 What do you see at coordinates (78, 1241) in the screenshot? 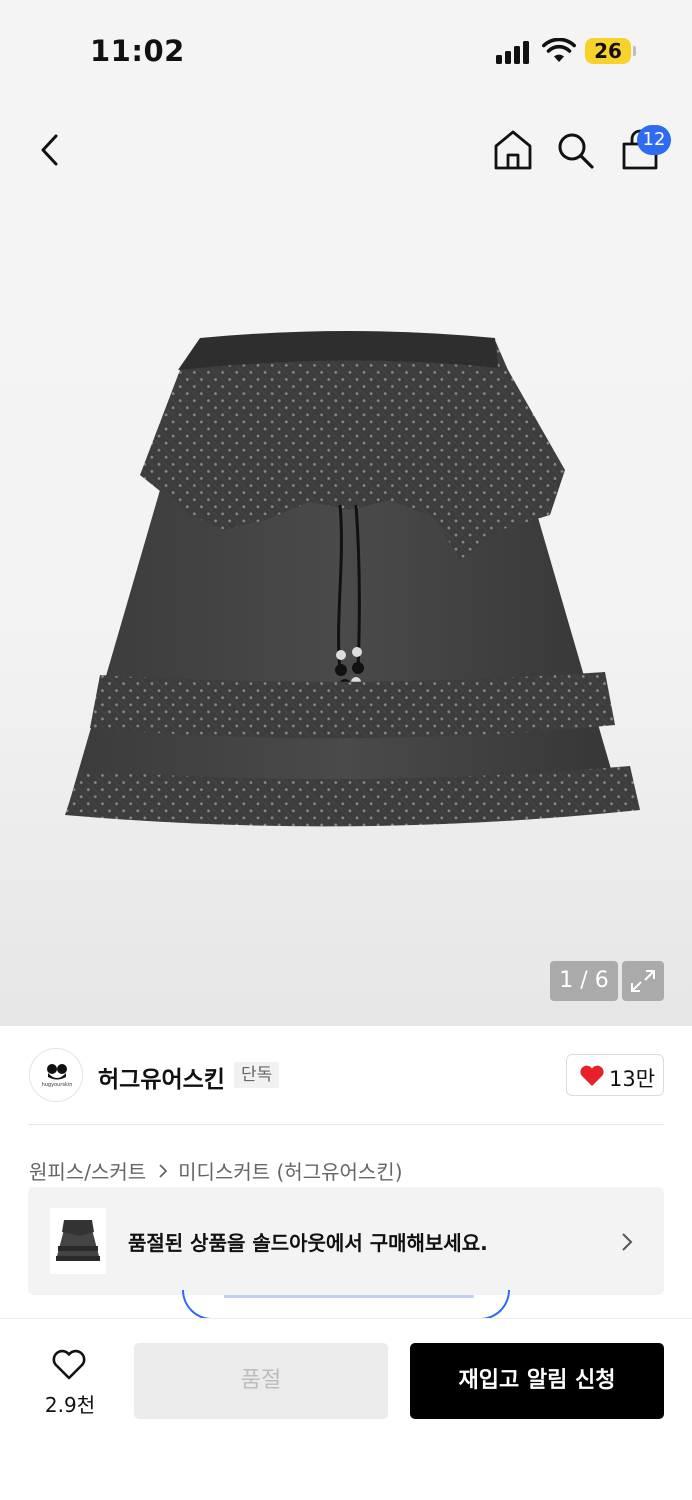
I see `soldout-product-thumbnail` at bounding box center [78, 1241].